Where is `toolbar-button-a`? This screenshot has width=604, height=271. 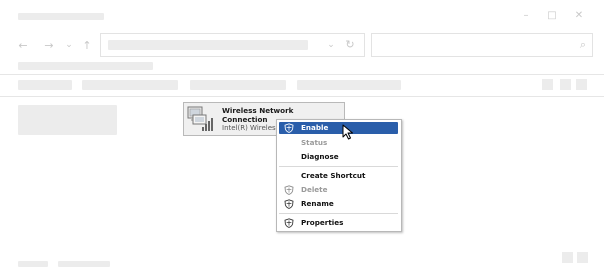 toolbar-button-a is located at coordinates (547, 84).